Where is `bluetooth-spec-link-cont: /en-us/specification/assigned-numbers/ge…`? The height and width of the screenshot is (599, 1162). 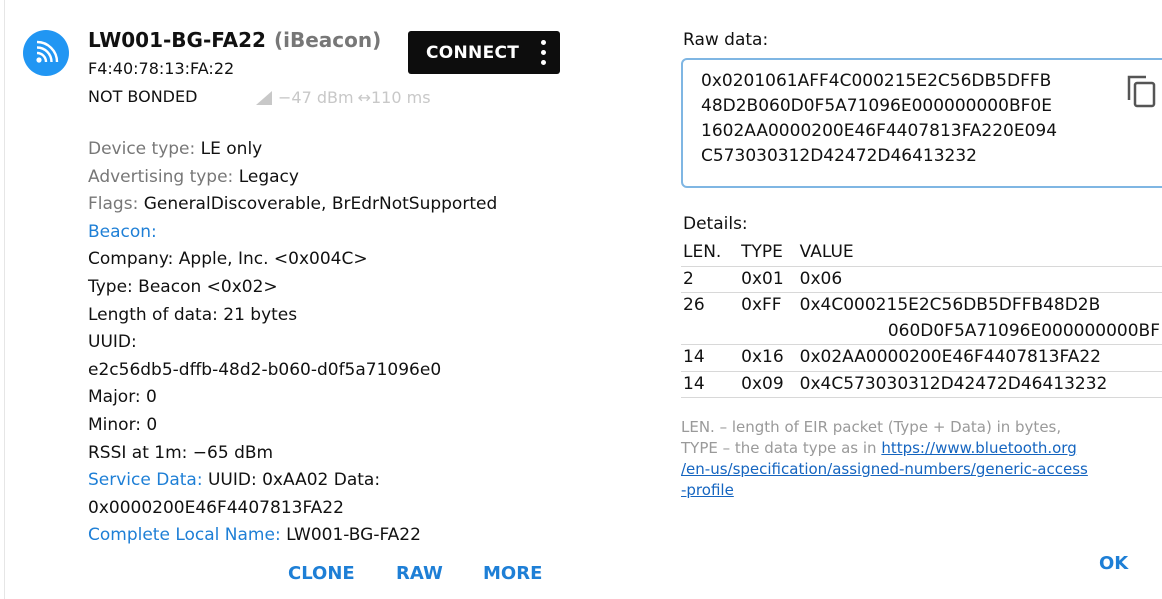
bluetooth-spec-link-cont: /en-us/specification/assigned-numbers/ge… is located at coordinates (884, 469).